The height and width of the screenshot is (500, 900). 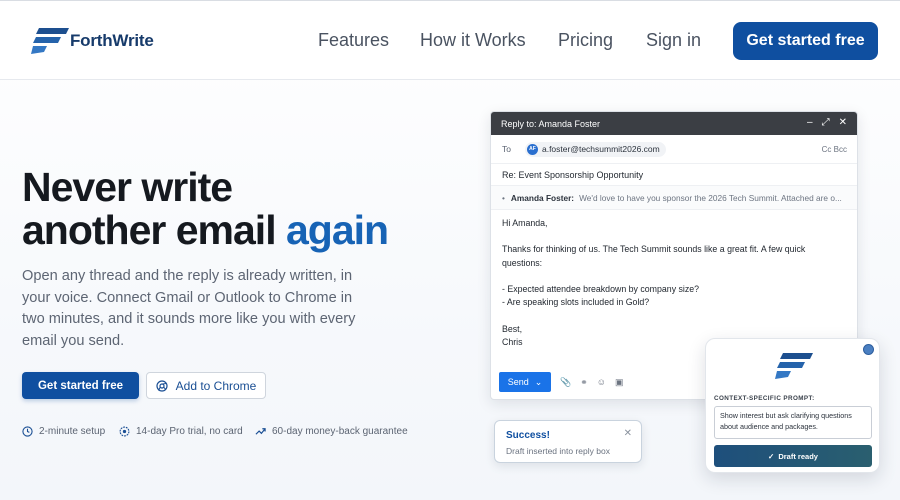 I want to click on add-to-chrome-label: Add to Chrome, so click(x=216, y=385).